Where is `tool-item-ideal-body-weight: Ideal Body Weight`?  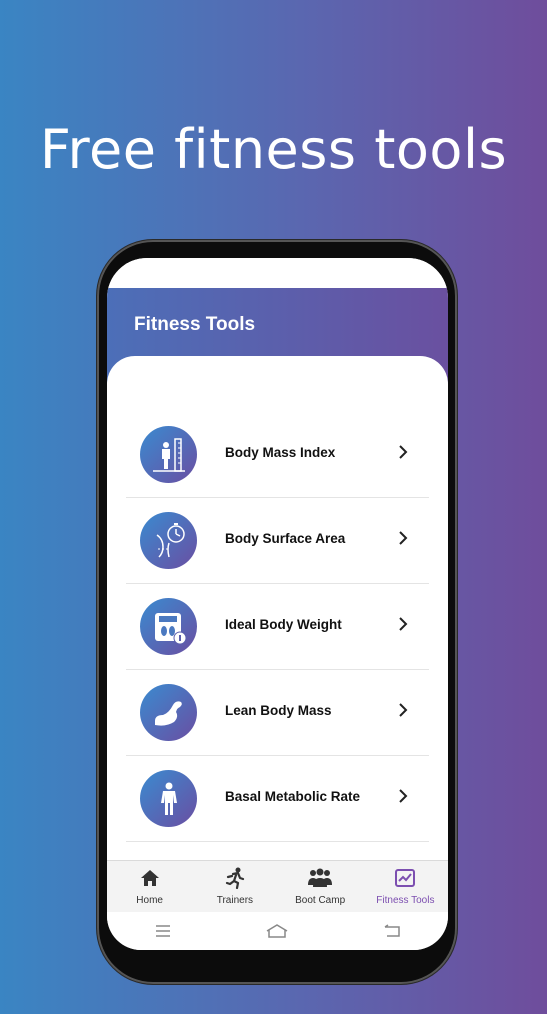 tool-item-ideal-body-weight: Ideal Body Weight is located at coordinates (277, 627).